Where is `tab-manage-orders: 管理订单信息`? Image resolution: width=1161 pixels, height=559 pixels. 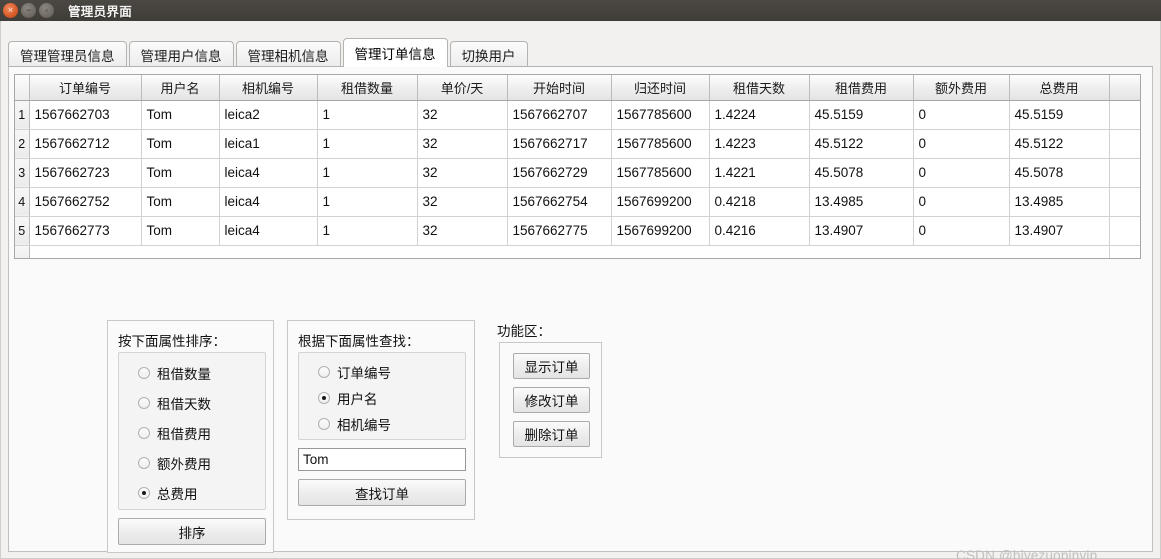 tab-manage-orders: 管理订单信息 is located at coordinates (395, 52).